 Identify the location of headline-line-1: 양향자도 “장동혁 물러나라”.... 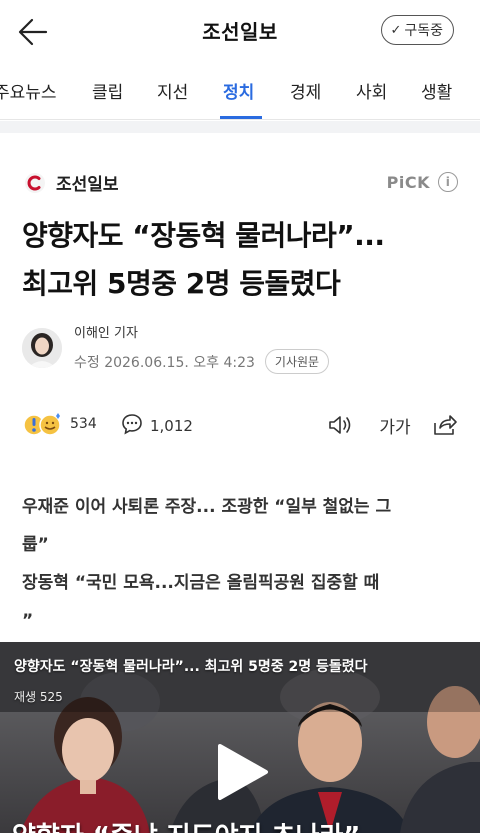
(203, 235).